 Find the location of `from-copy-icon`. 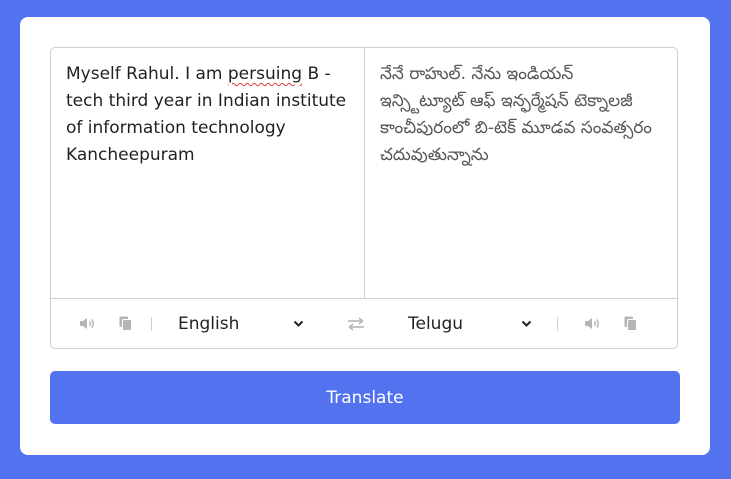

from-copy-icon is located at coordinates (125, 324).